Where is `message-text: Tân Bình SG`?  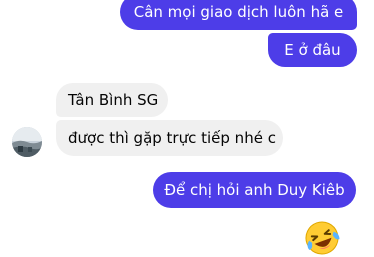 message-text: Tân Bình SG is located at coordinates (113, 100).